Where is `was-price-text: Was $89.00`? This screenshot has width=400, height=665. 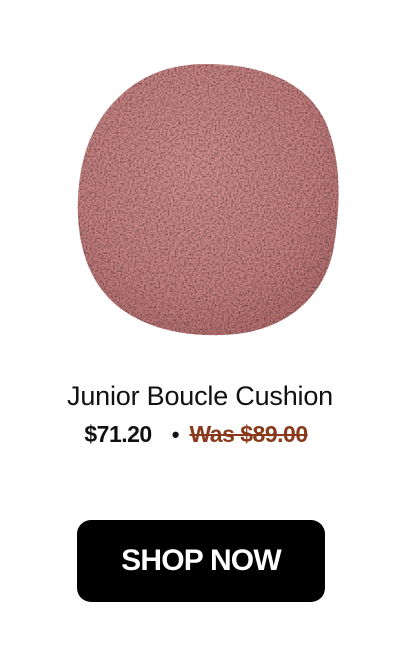 was-price-text: Was $89.00 is located at coordinates (248, 433).